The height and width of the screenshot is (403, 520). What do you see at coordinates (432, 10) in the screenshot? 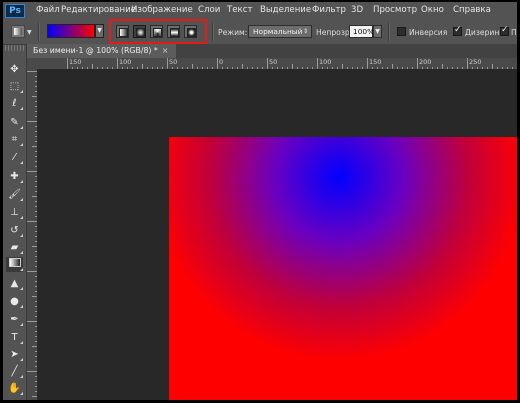
I see `menu-window: Окно` at bounding box center [432, 10].